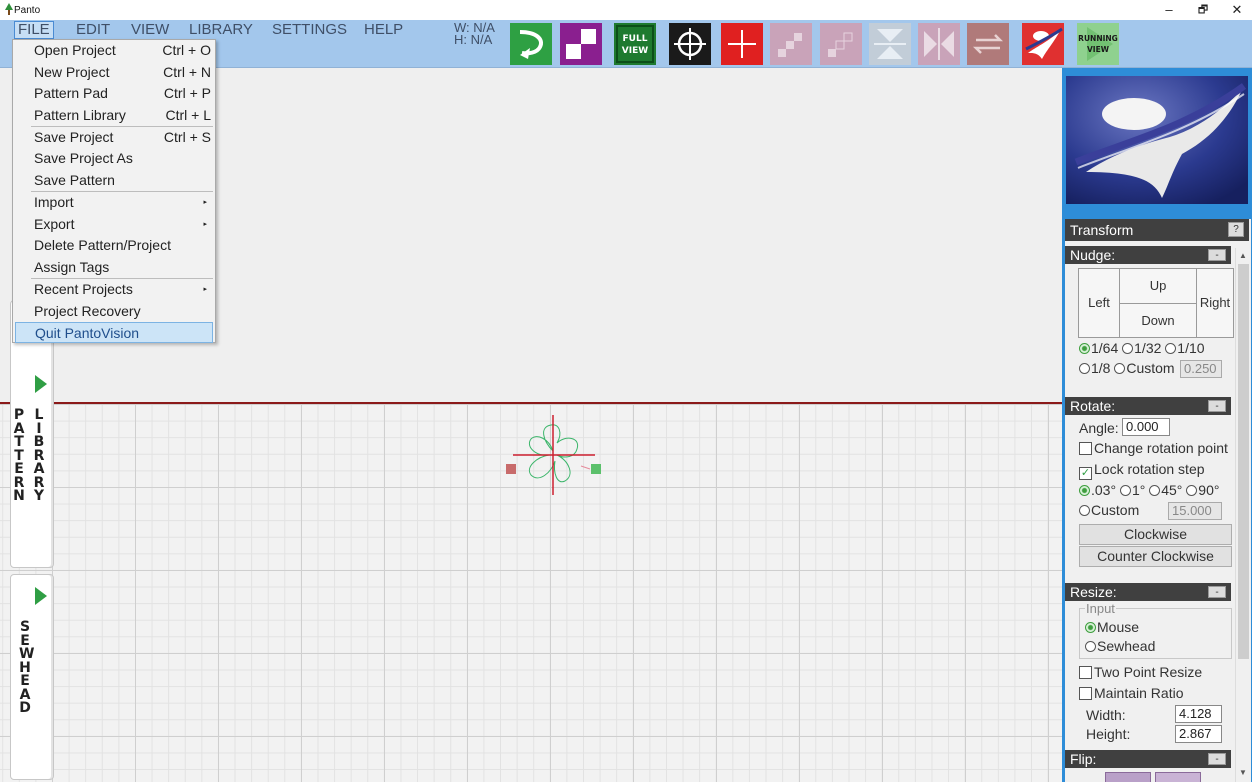  What do you see at coordinates (114, 50) in the screenshot?
I see `menu-open-project: Open Project Ctrl + O` at bounding box center [114, 50].